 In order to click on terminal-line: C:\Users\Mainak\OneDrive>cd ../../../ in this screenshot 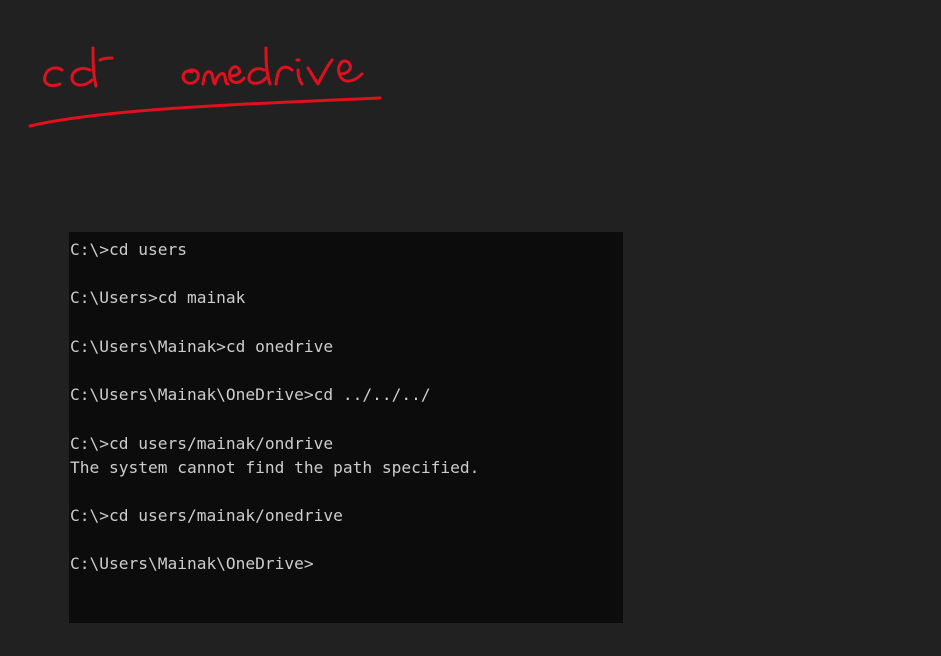, I will do `click(250, 395)`.